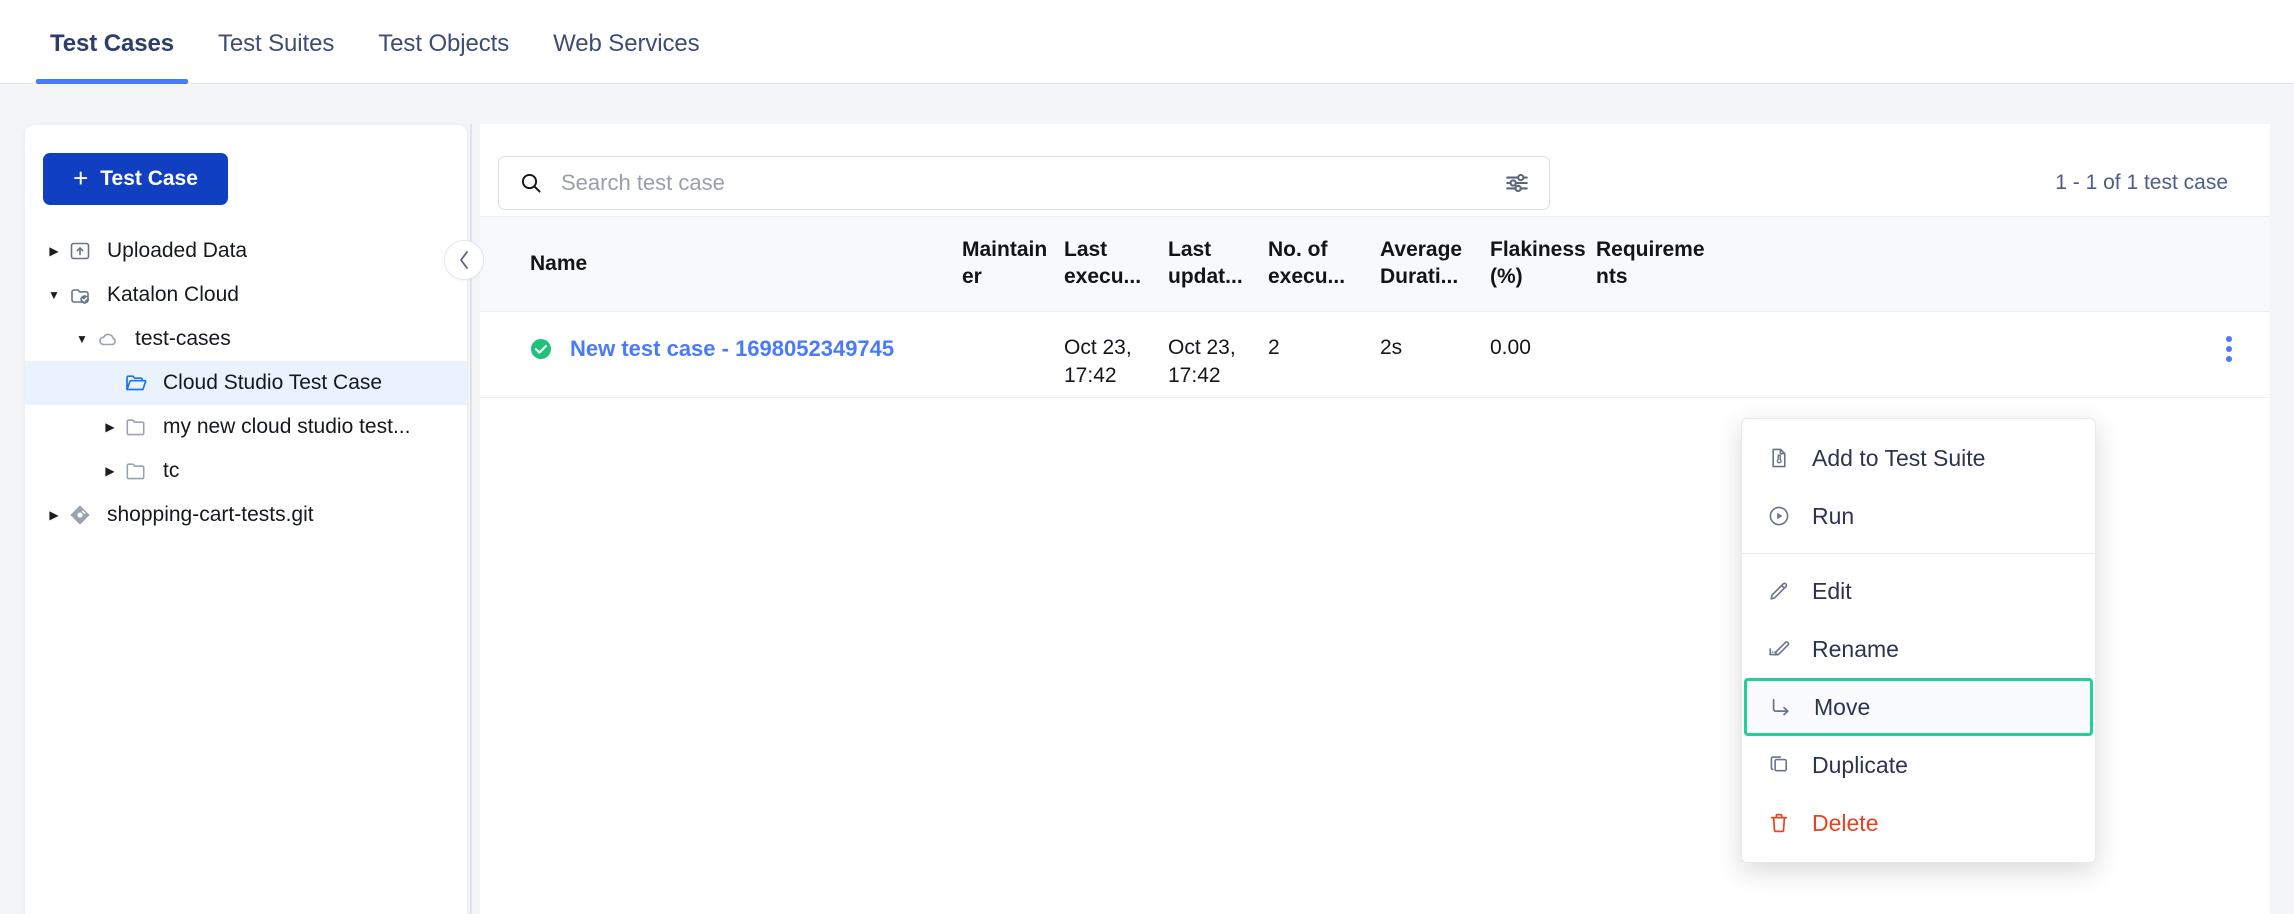  Describe the element at coordinates (1098, 361) in the screenshot. I see `cell-last-execution: Oct 23, 17:42` at that location.